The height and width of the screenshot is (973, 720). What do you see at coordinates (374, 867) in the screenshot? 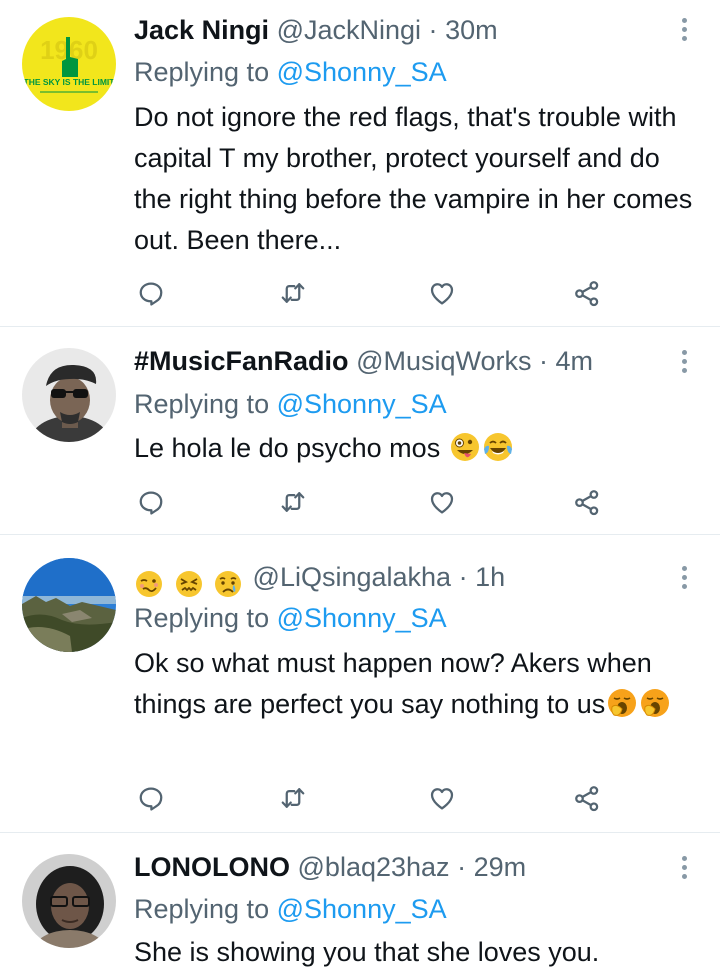
I see `user-handle: @blaq23haz` at bounding box center [374, 867].